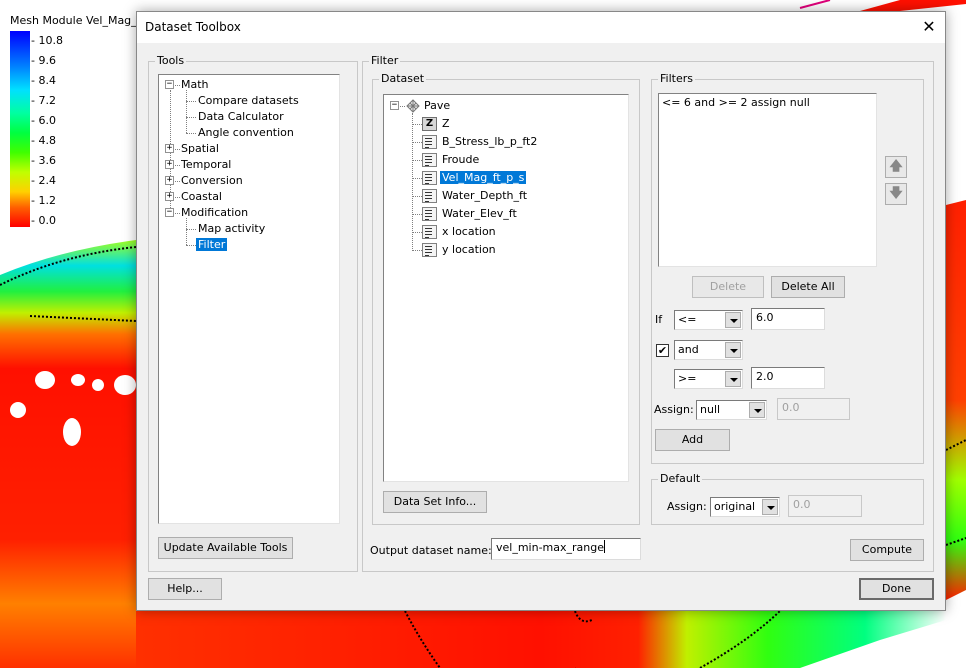  What do you see at coordinates (43, 60) in the screenshot?
I see `legend-tick: - 9.6` at bounding box center [43, 60].